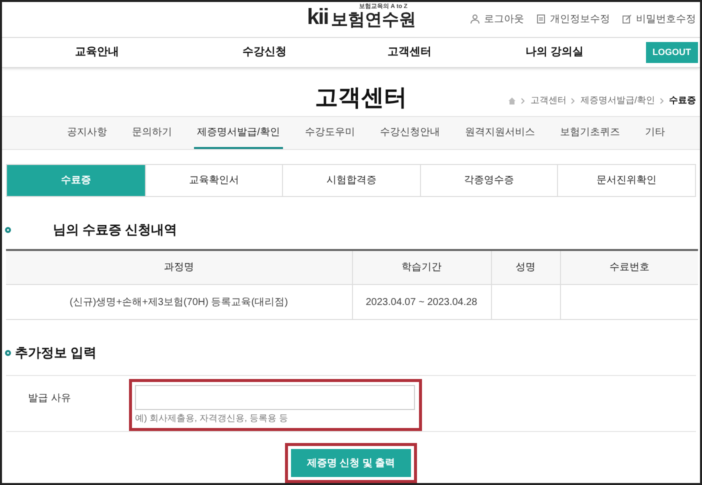 This screenshot has height=485, width=702. I want to click on document-icon, so click(541, 19).